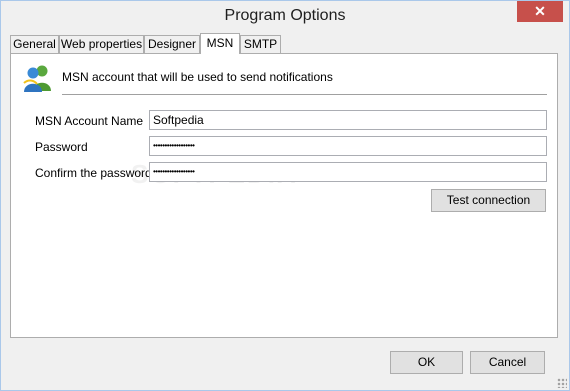  Describe the element at coordinates (304, 94) in the screenshot. I see `header-divider` at that location.